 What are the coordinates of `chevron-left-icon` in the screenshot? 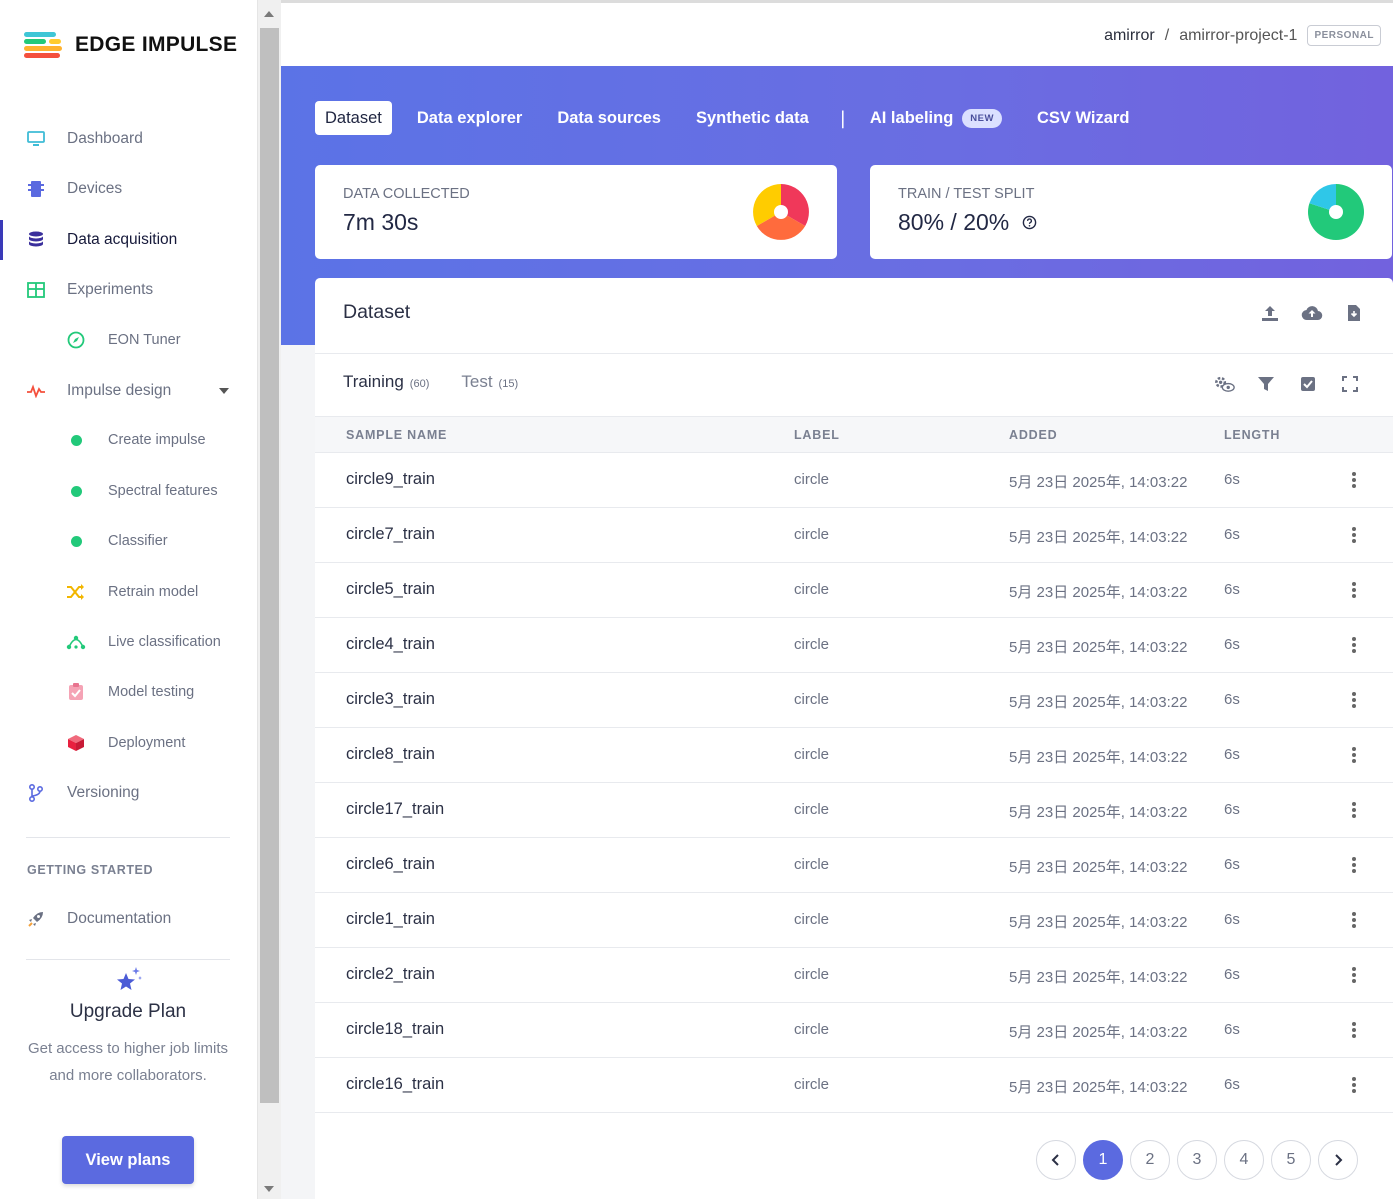 It's located at (1056, 1160).